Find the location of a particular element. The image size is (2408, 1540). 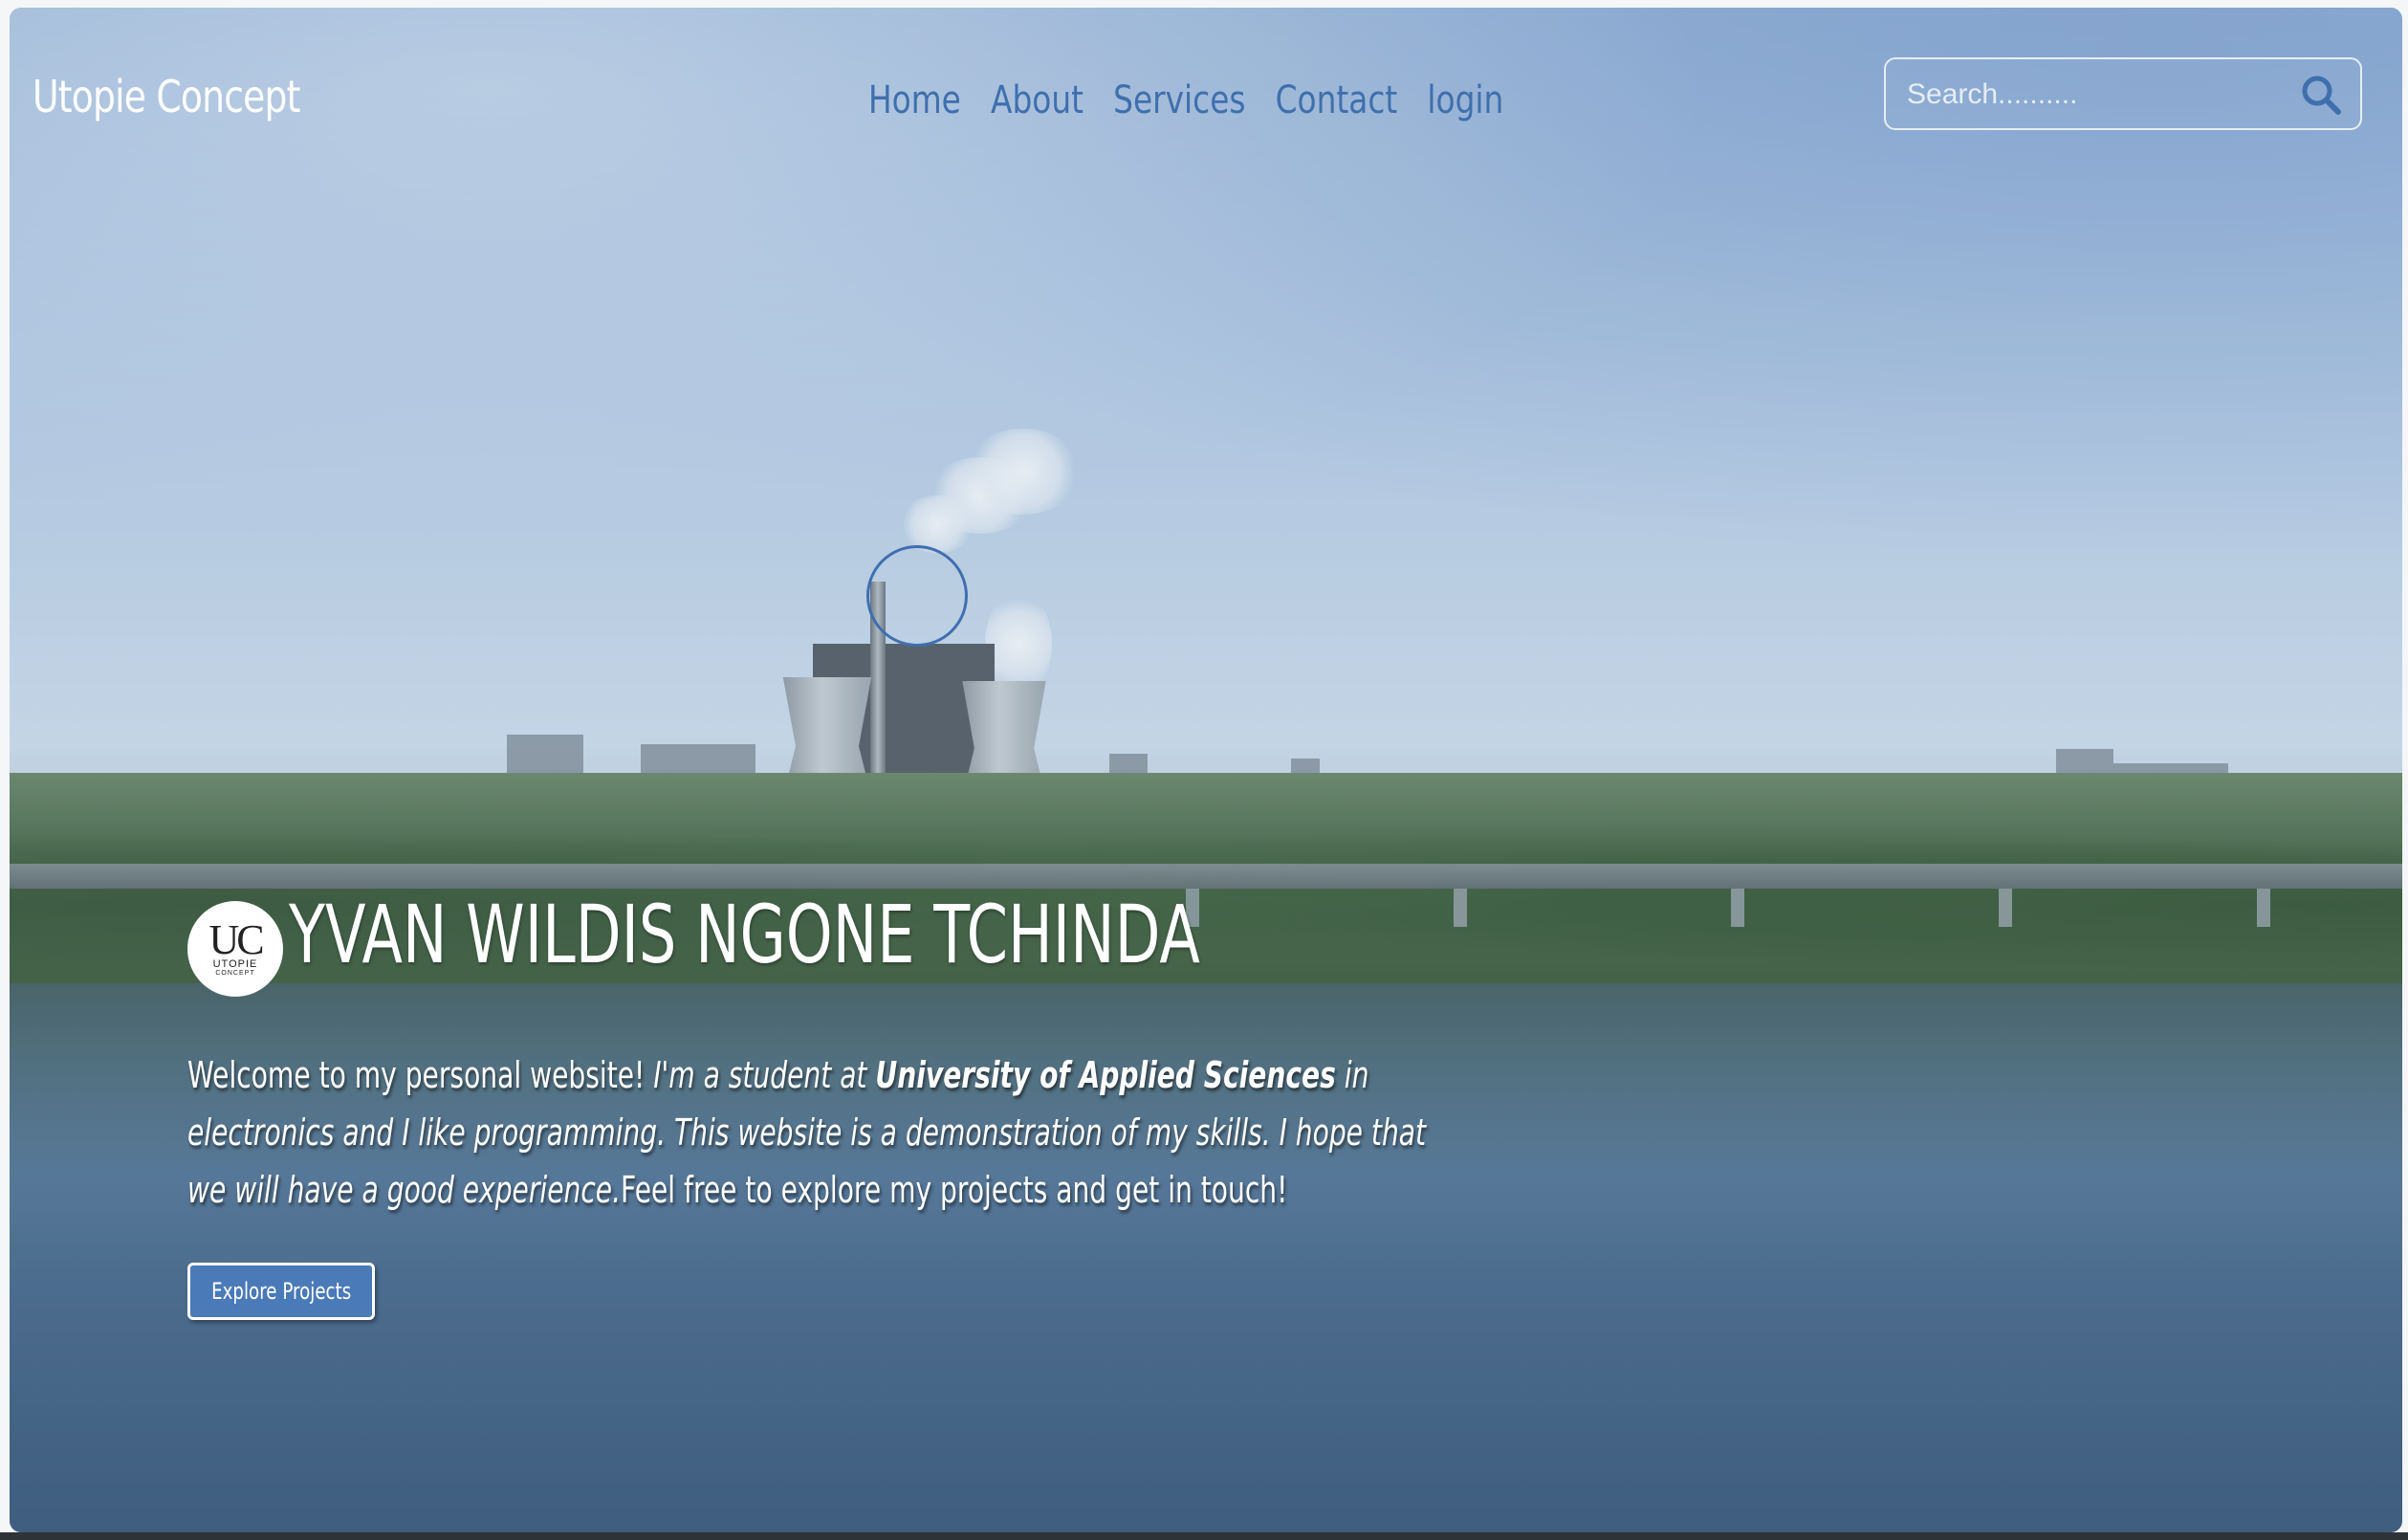

search-input is located at coordinates (2093, 95).